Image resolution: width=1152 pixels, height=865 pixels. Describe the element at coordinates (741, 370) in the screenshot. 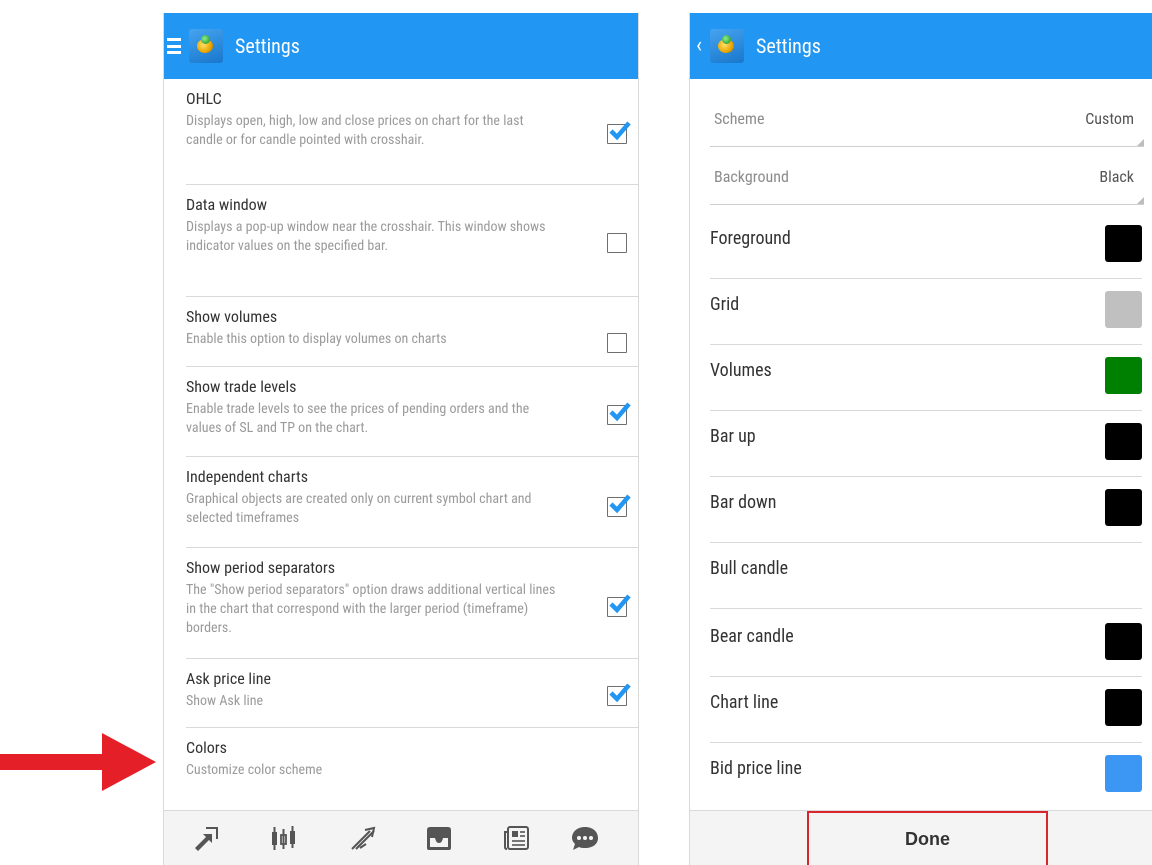

I see `color-label: Volumes` at that location.